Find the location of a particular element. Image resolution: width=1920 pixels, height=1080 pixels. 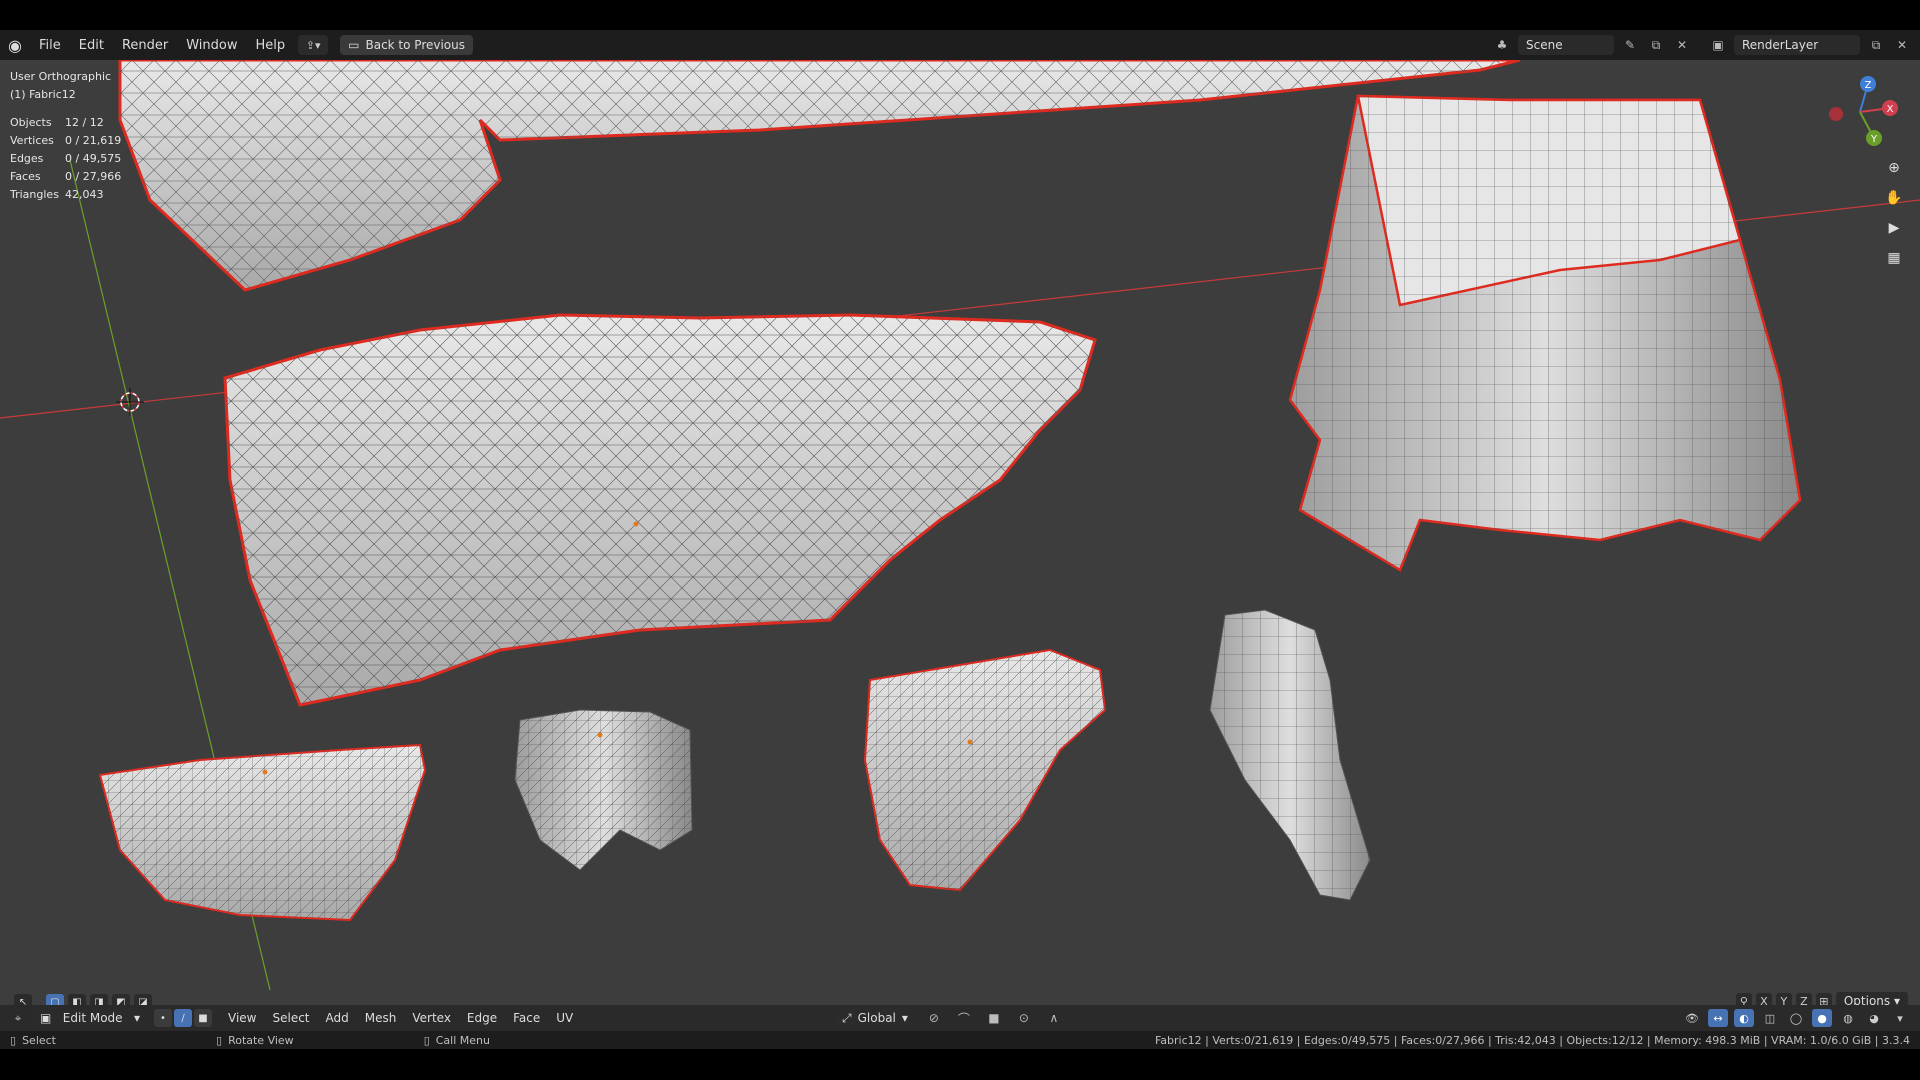

view-name: User Orthographic is located at coordinates (61, 76).